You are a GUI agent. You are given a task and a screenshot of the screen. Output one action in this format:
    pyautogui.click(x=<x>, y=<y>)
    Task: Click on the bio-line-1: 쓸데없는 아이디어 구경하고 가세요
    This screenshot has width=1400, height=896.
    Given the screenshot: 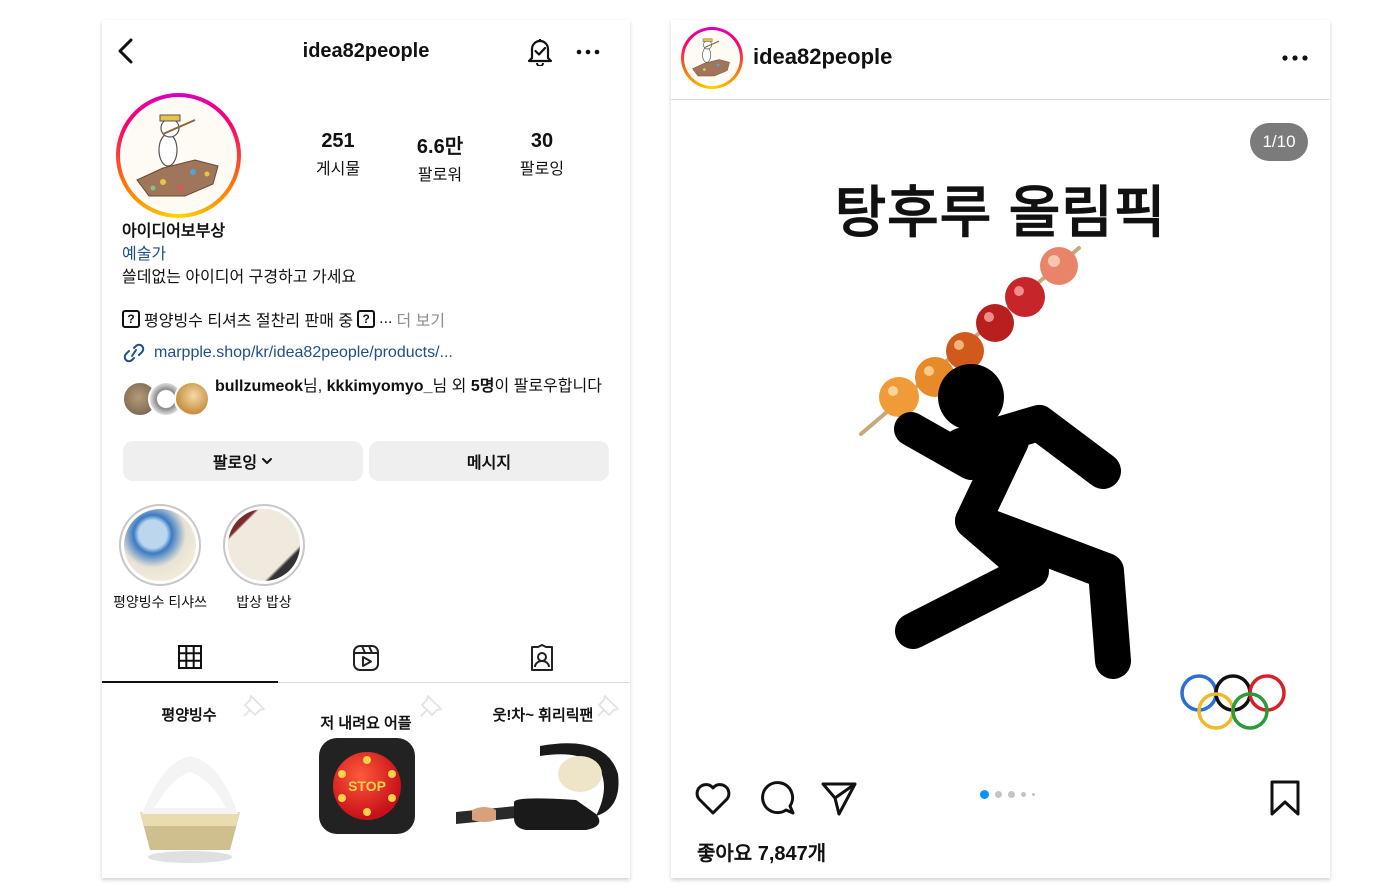 What is the action you would take?
    pyautogui.click(x=239, y=277)
    